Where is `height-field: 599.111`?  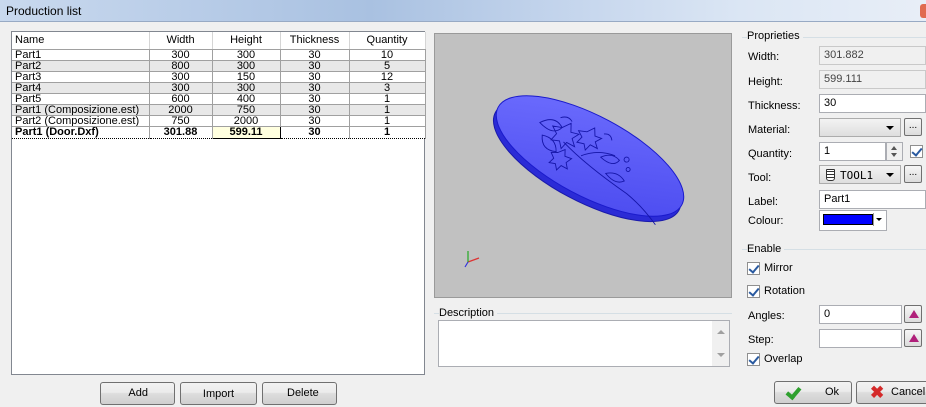
height-field: 599.111 is located at coordinates (872, 79).